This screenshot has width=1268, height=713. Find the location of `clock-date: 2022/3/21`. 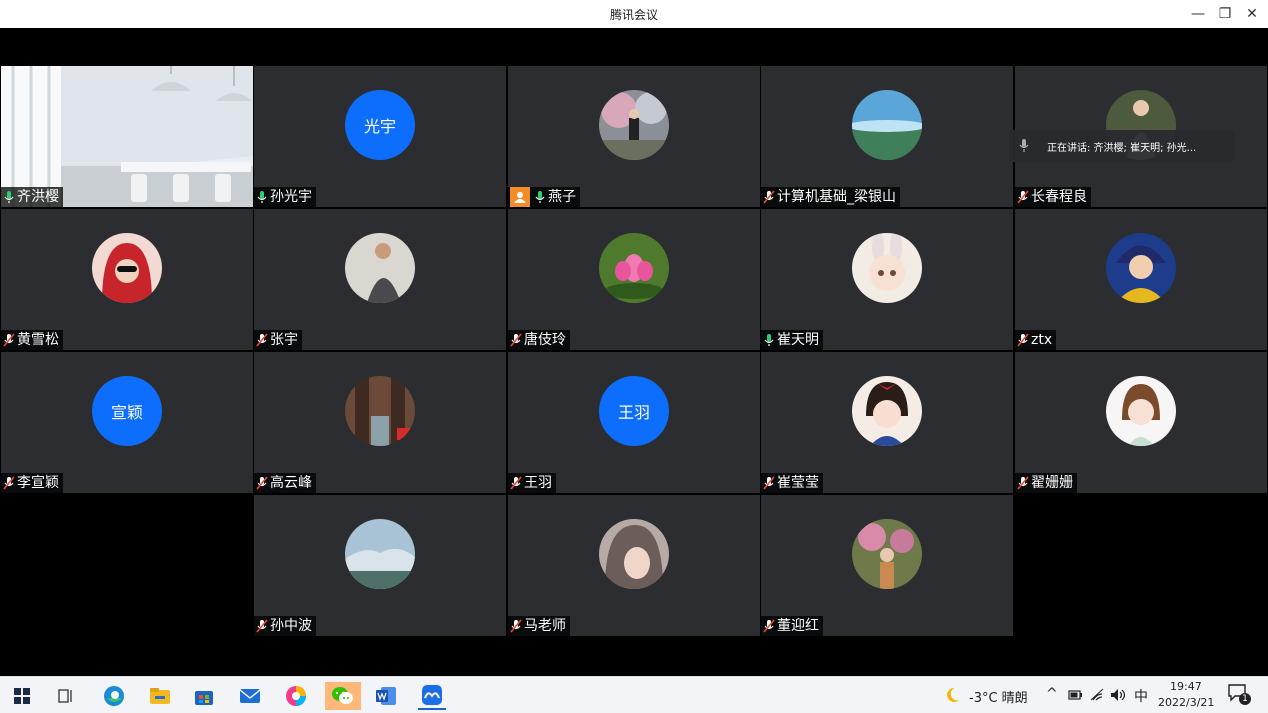

clock-date: 2022/3/21 is located at coordinates (1186, 702).